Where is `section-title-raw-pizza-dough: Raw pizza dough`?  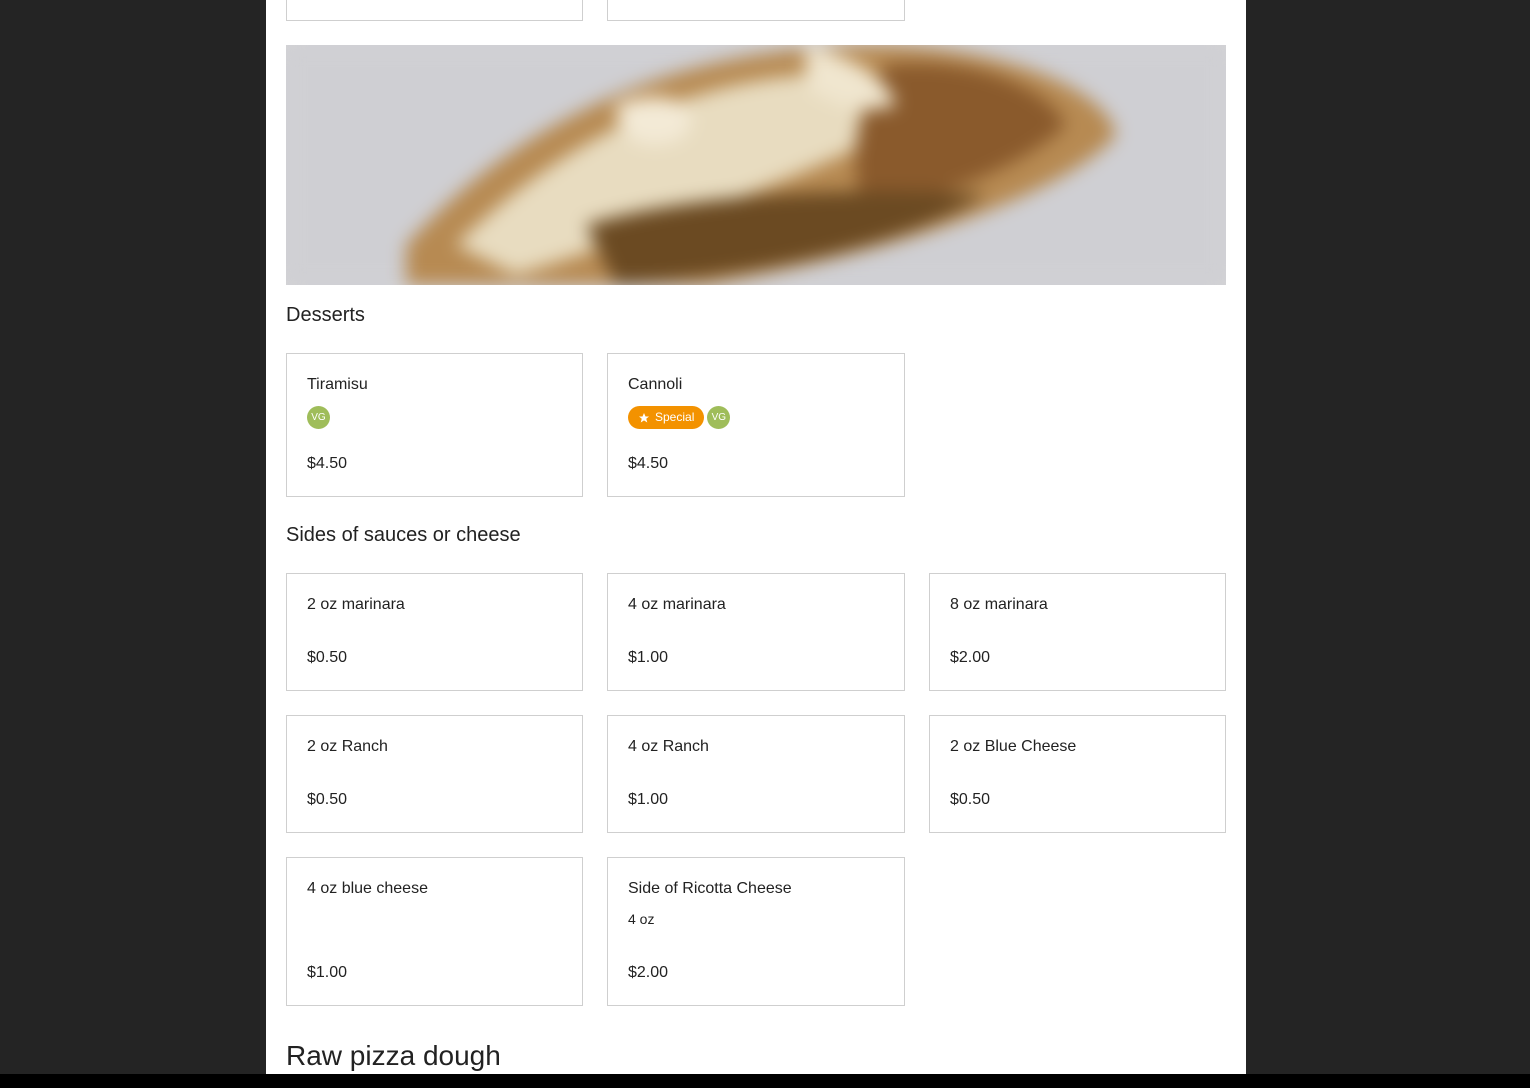 section-title-raw-pizza-dough: Raw pizza dough is located at coordinates (393, 1055).